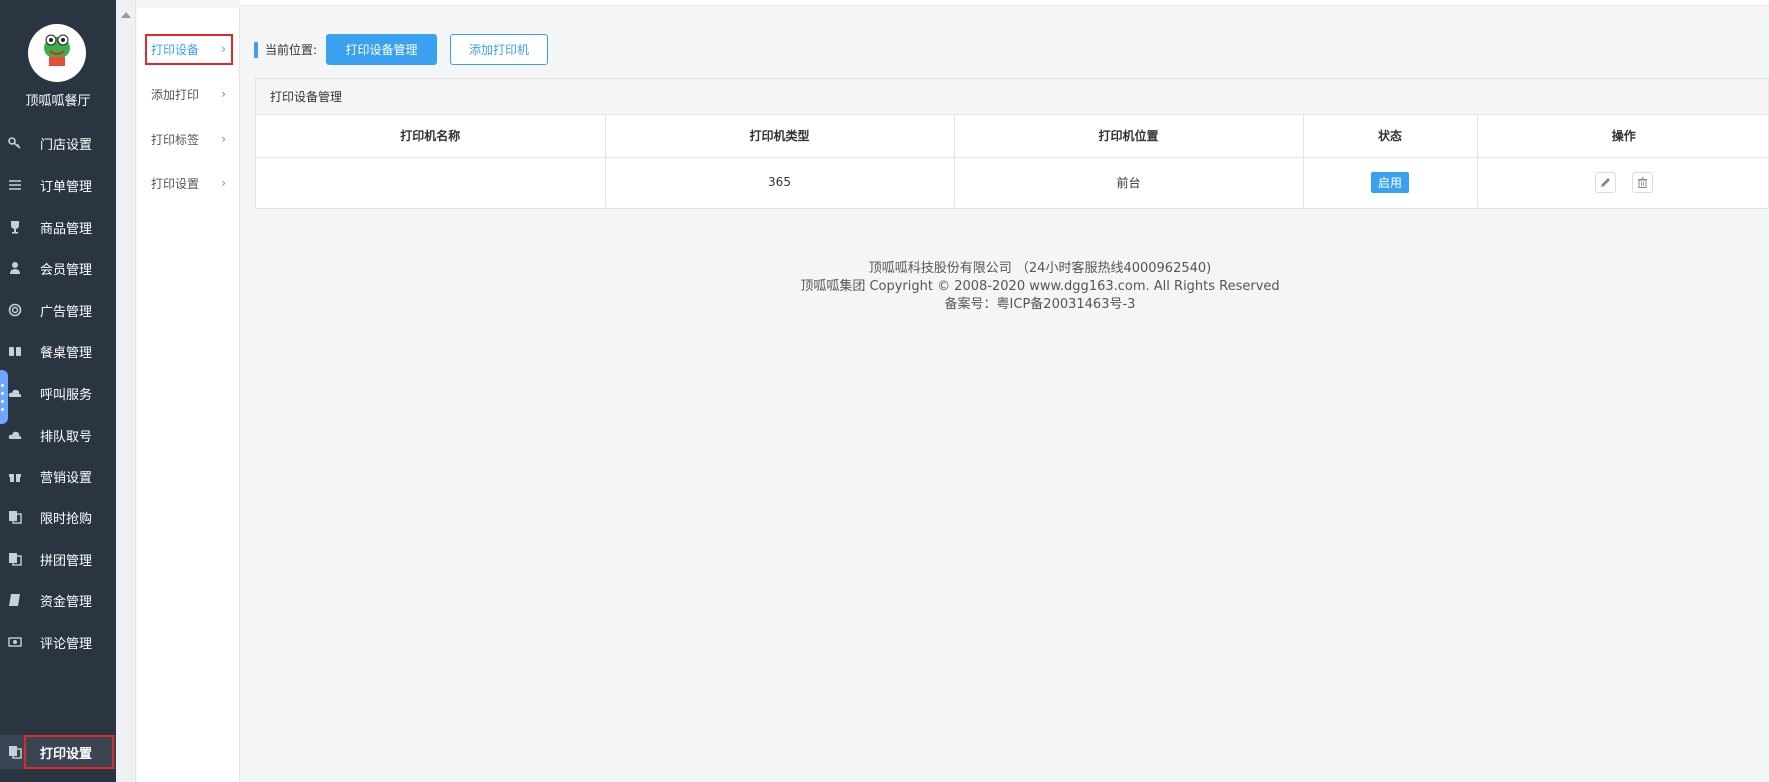 The height and width of the screenshot is (782, 1769). Describe the element at coordinates (66, 644) in the screenshot. I see `sidebar-item-label: 评论管理` at that location.